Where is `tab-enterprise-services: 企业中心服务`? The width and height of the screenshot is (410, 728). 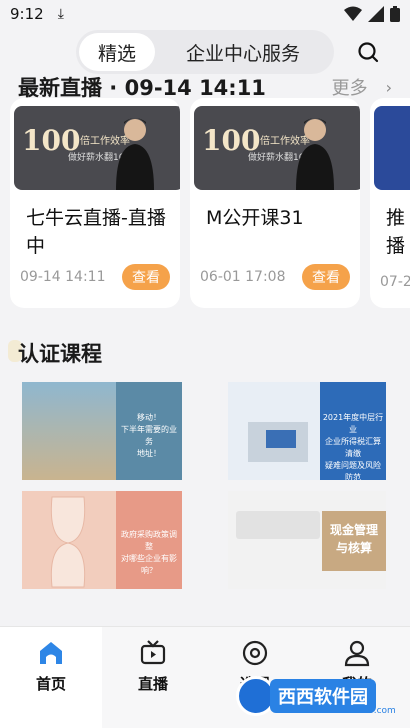
tab-enterprise-services: 企业中心服务 is located at coordinates (243, 52).